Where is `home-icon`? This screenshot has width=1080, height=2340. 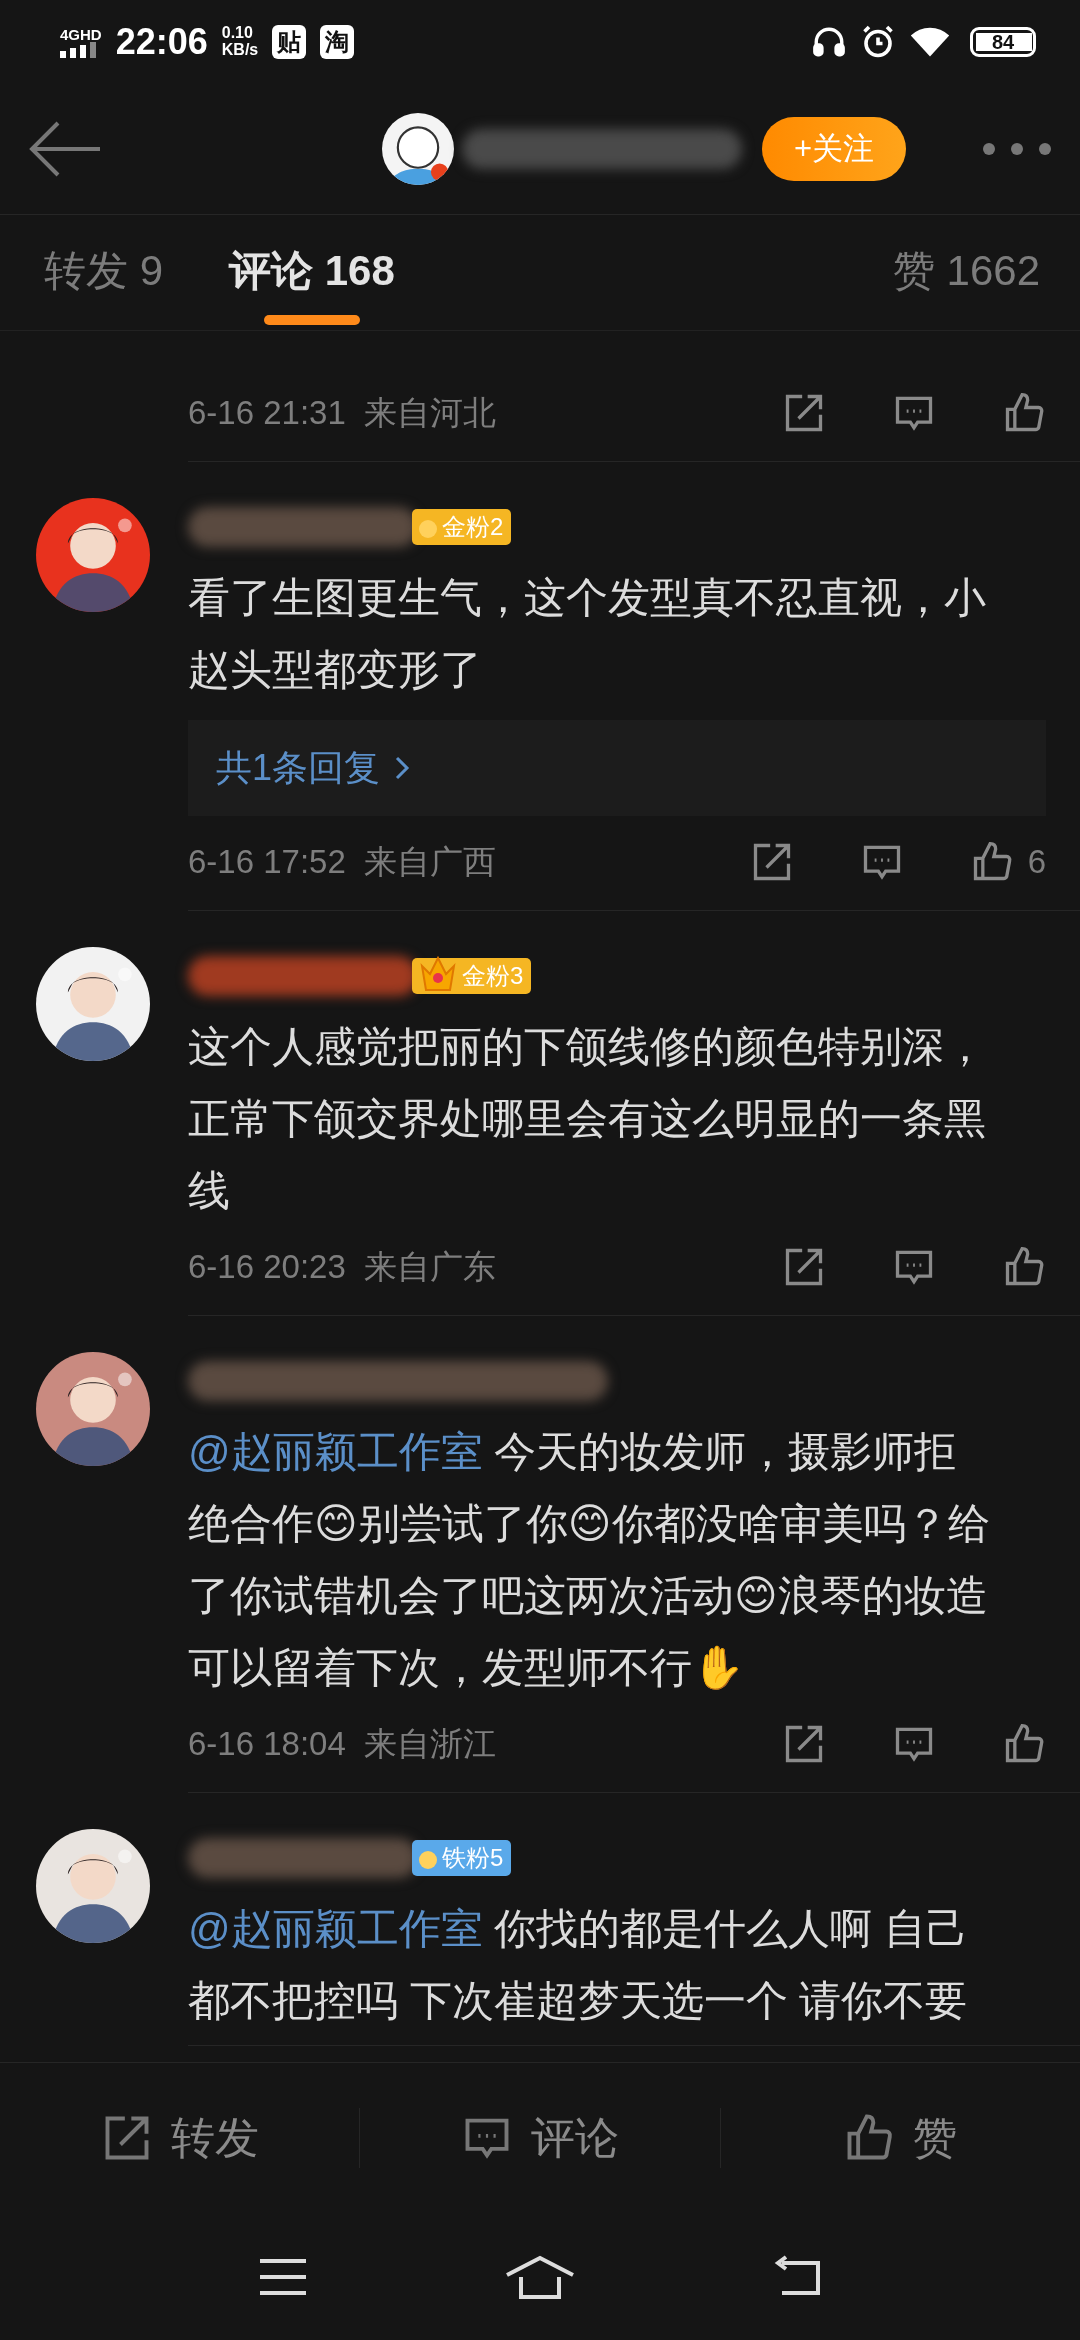 home-icon is located at coordinates (540, 2276).